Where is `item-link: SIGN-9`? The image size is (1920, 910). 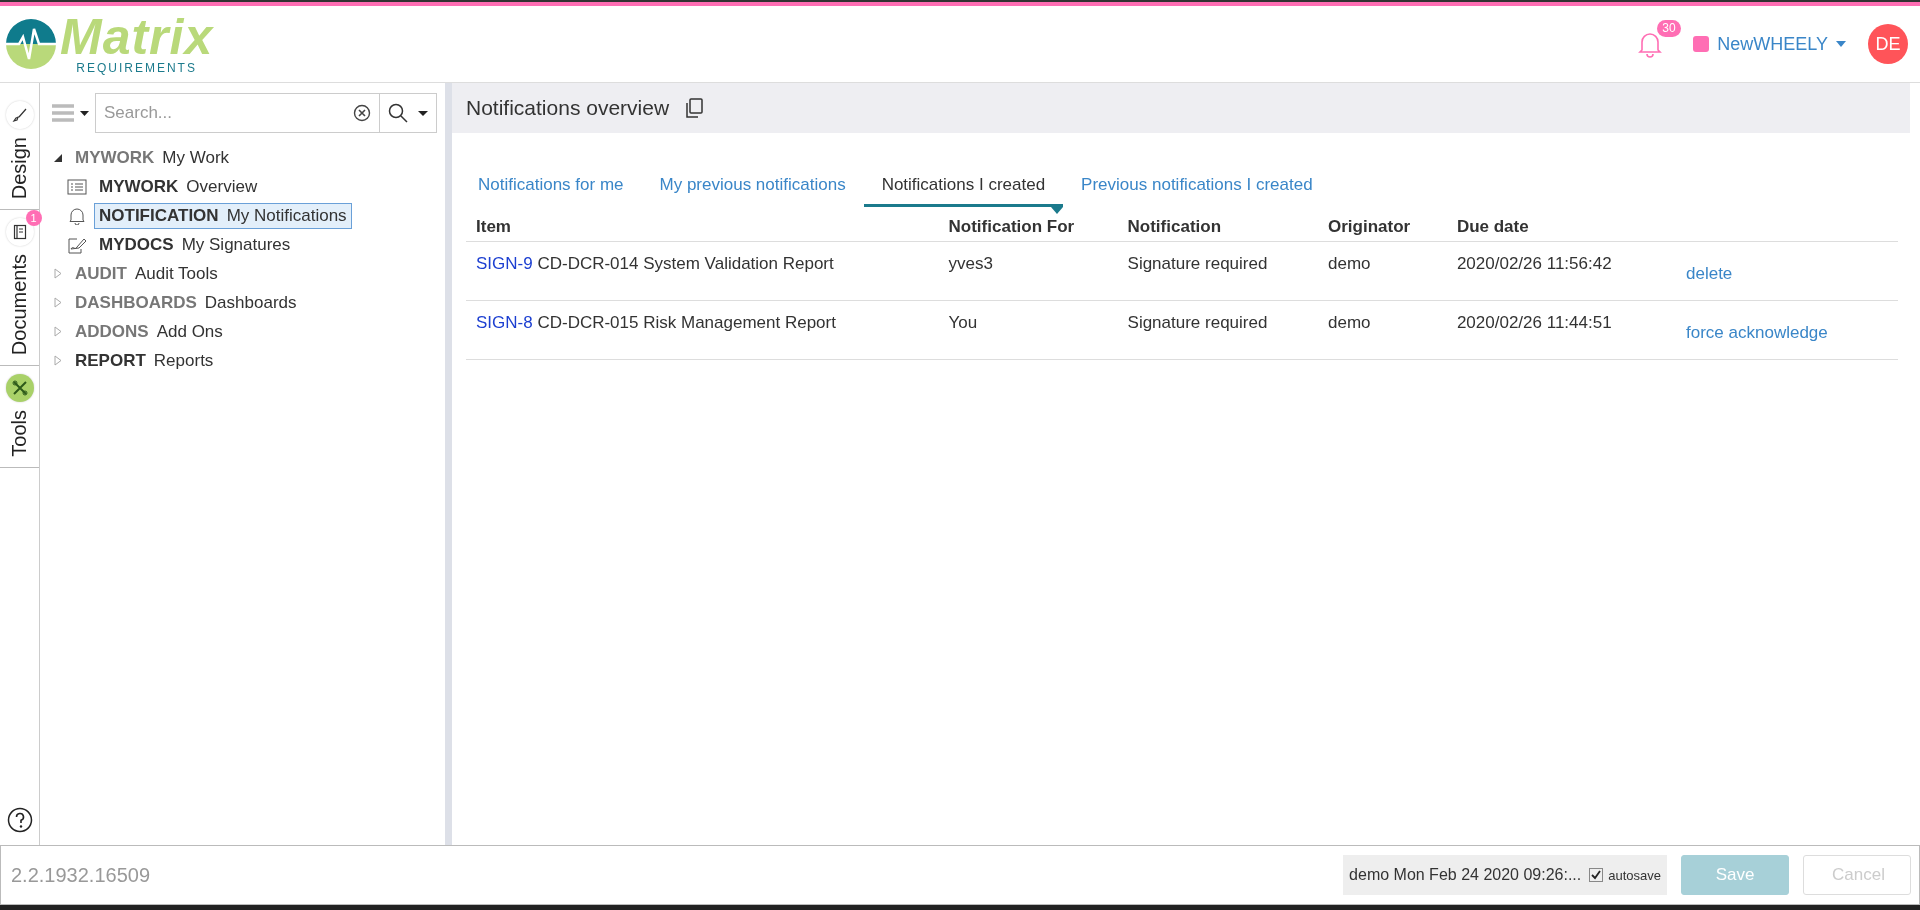
item-link: SIGN-9 is located at coordinates (504, 263).